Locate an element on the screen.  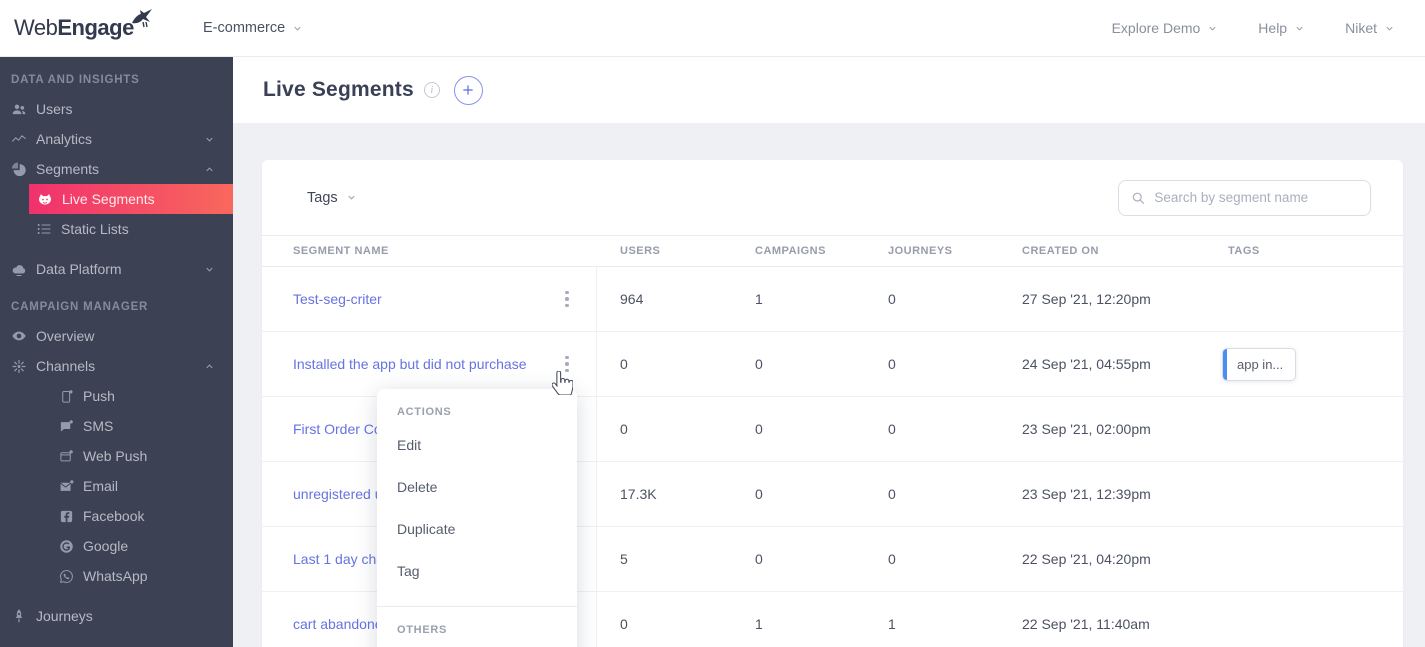
menu-item-edit: Edit is located at coordinates (477, 445).